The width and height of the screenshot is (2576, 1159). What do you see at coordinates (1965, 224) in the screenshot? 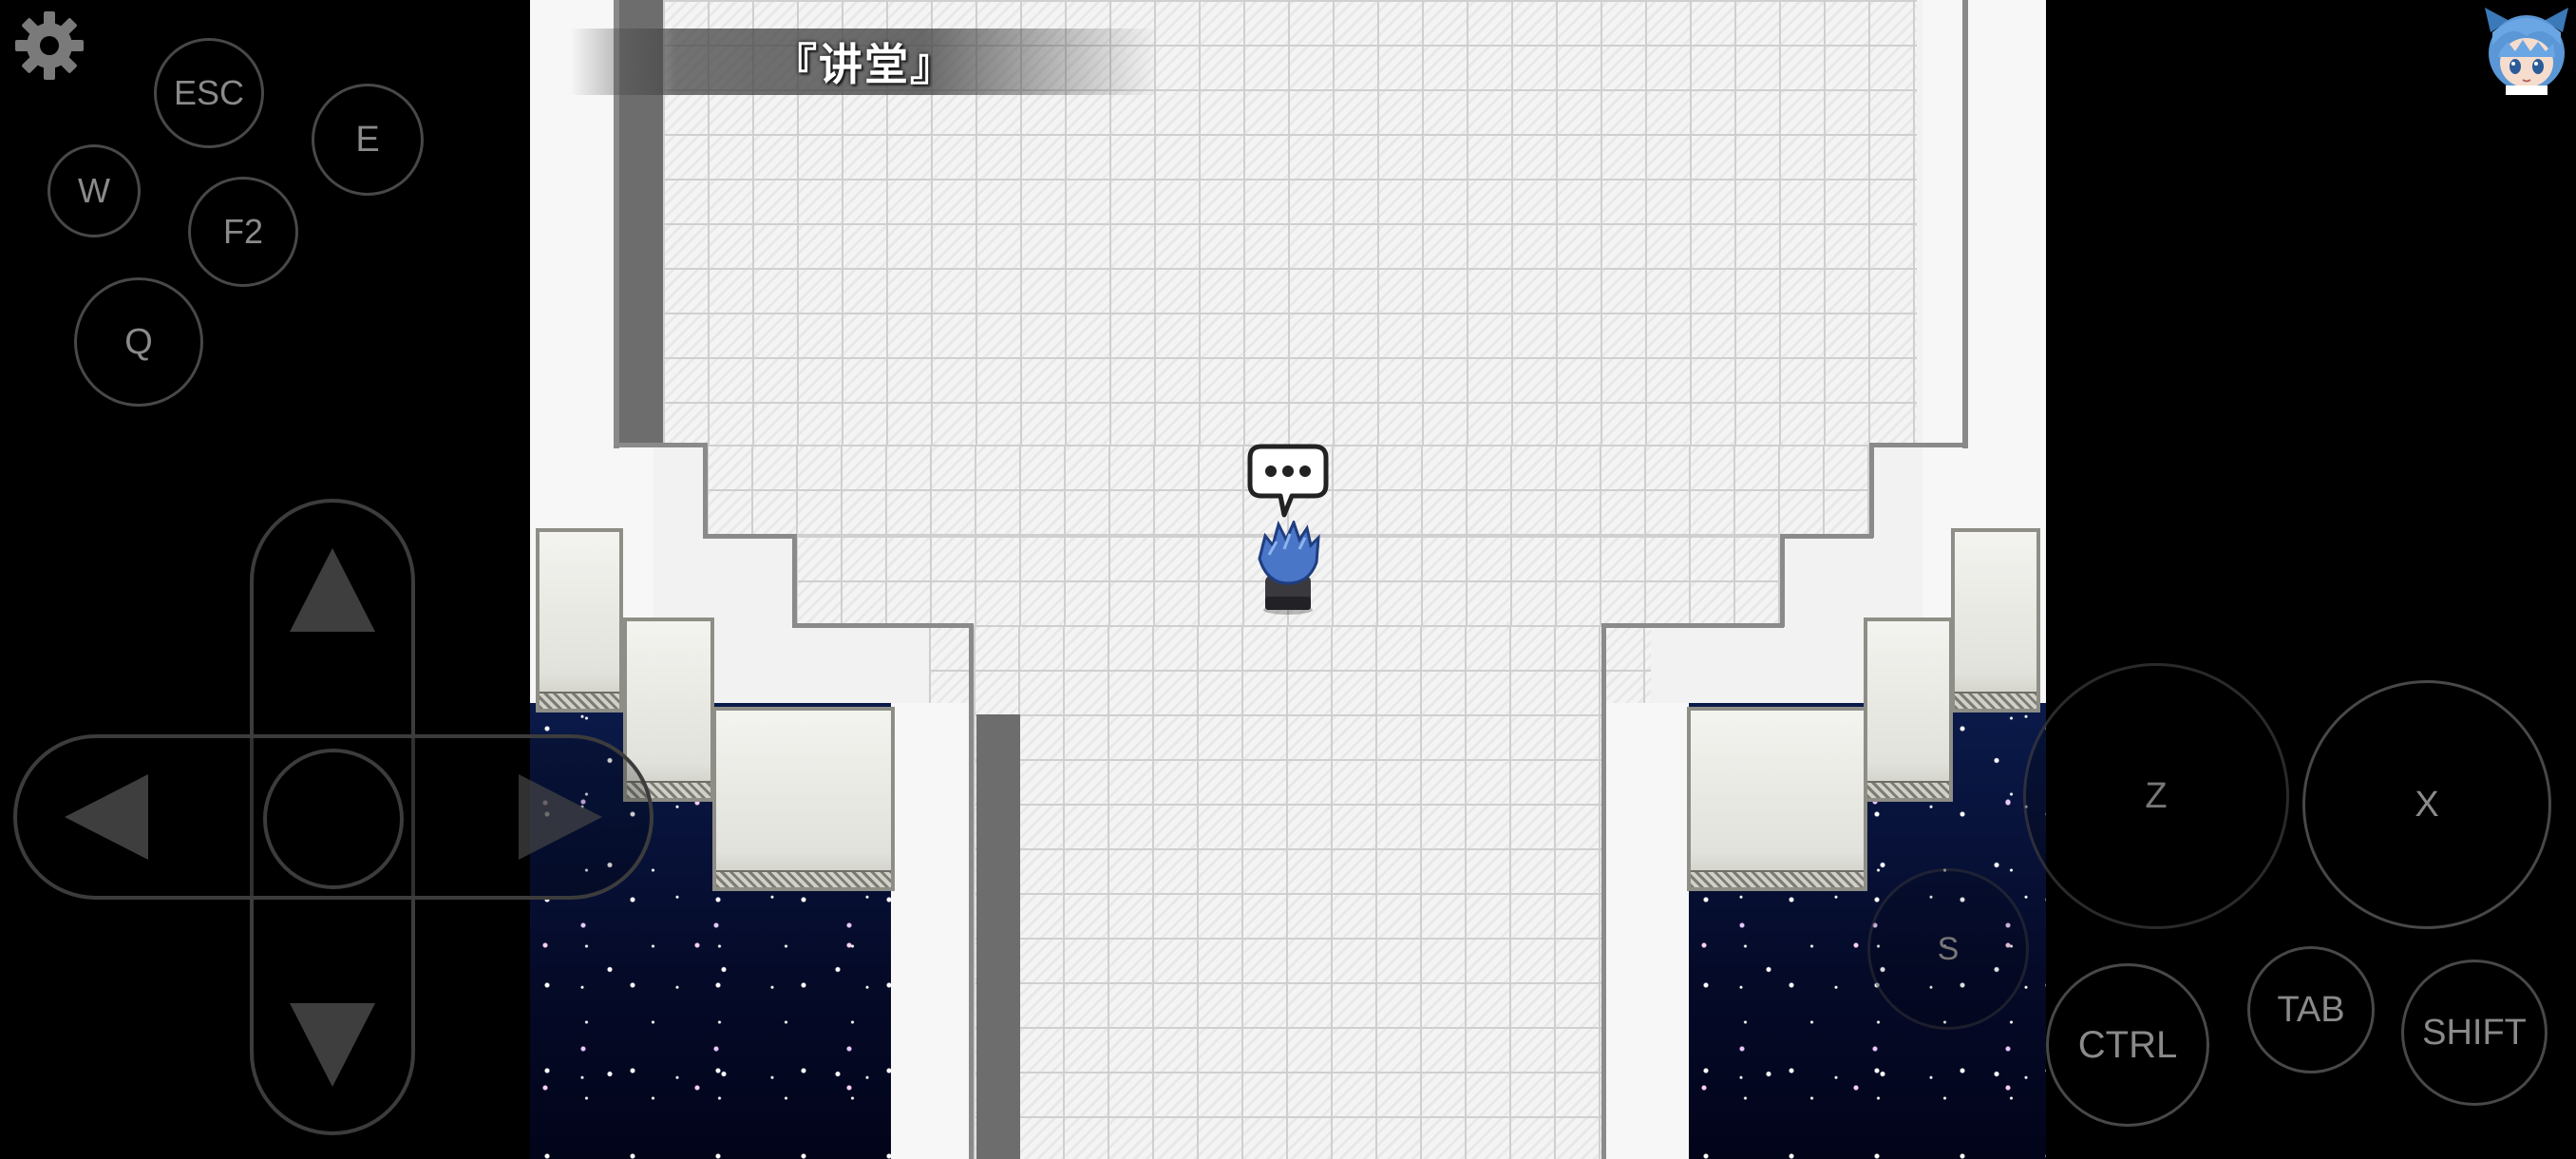
I see `wall-edge-upper-right` at bounding box center [1965, 224].